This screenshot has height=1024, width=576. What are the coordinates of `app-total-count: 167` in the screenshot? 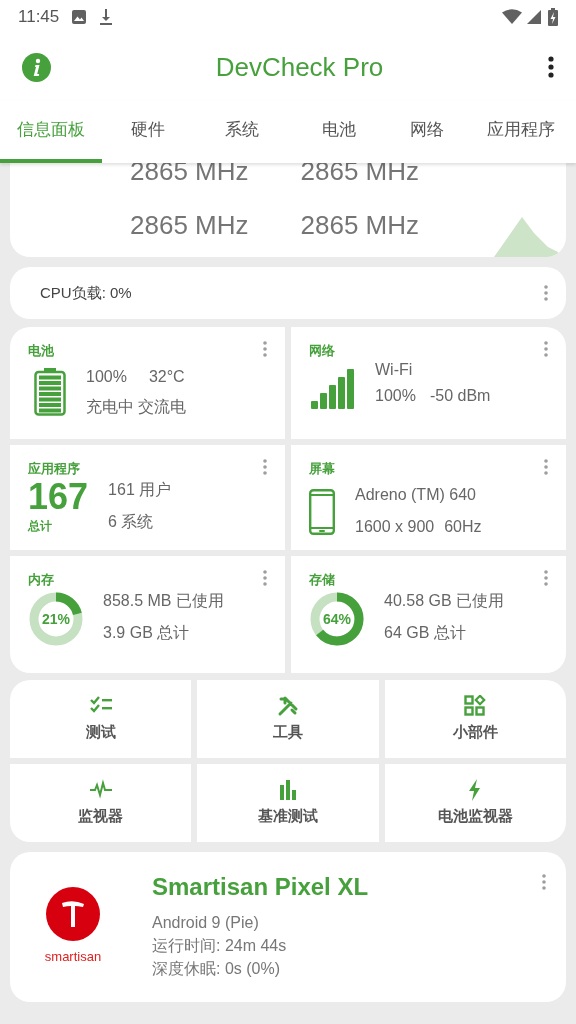 It's located at (58, 496).